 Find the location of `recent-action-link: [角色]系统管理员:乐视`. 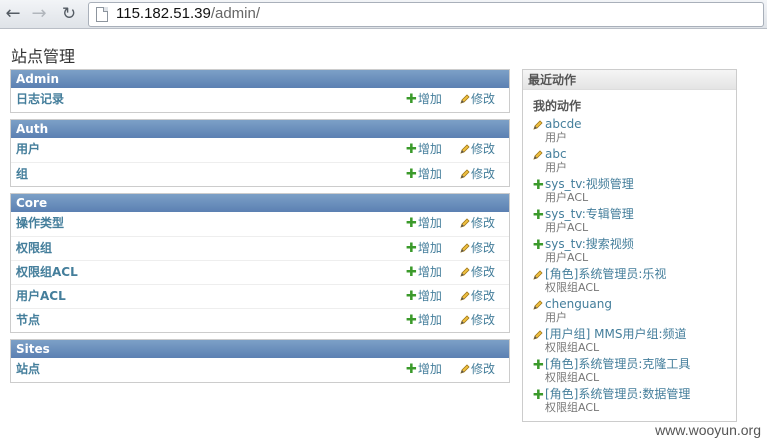

recent-action-link: [角色]系统管理员:乐视 is located at coordinates (640, 274).